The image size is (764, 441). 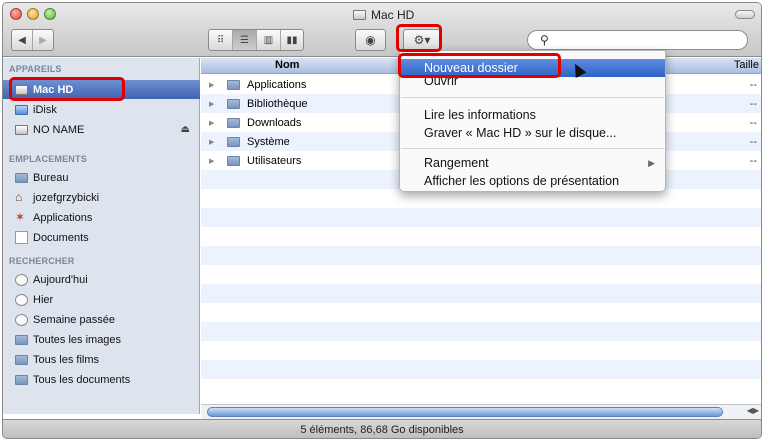 What do you see at coordinates (61, 237) in the screenshot?
I see `sidebar-item-label: Documents` at bounding box center [61, 237].